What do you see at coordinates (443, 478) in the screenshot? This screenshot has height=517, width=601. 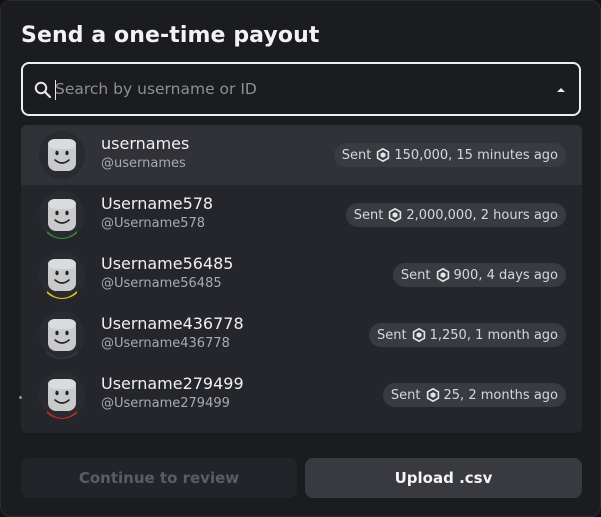 I see `upload-csv-button: Upload .csv` at bounding box center [443, 478].